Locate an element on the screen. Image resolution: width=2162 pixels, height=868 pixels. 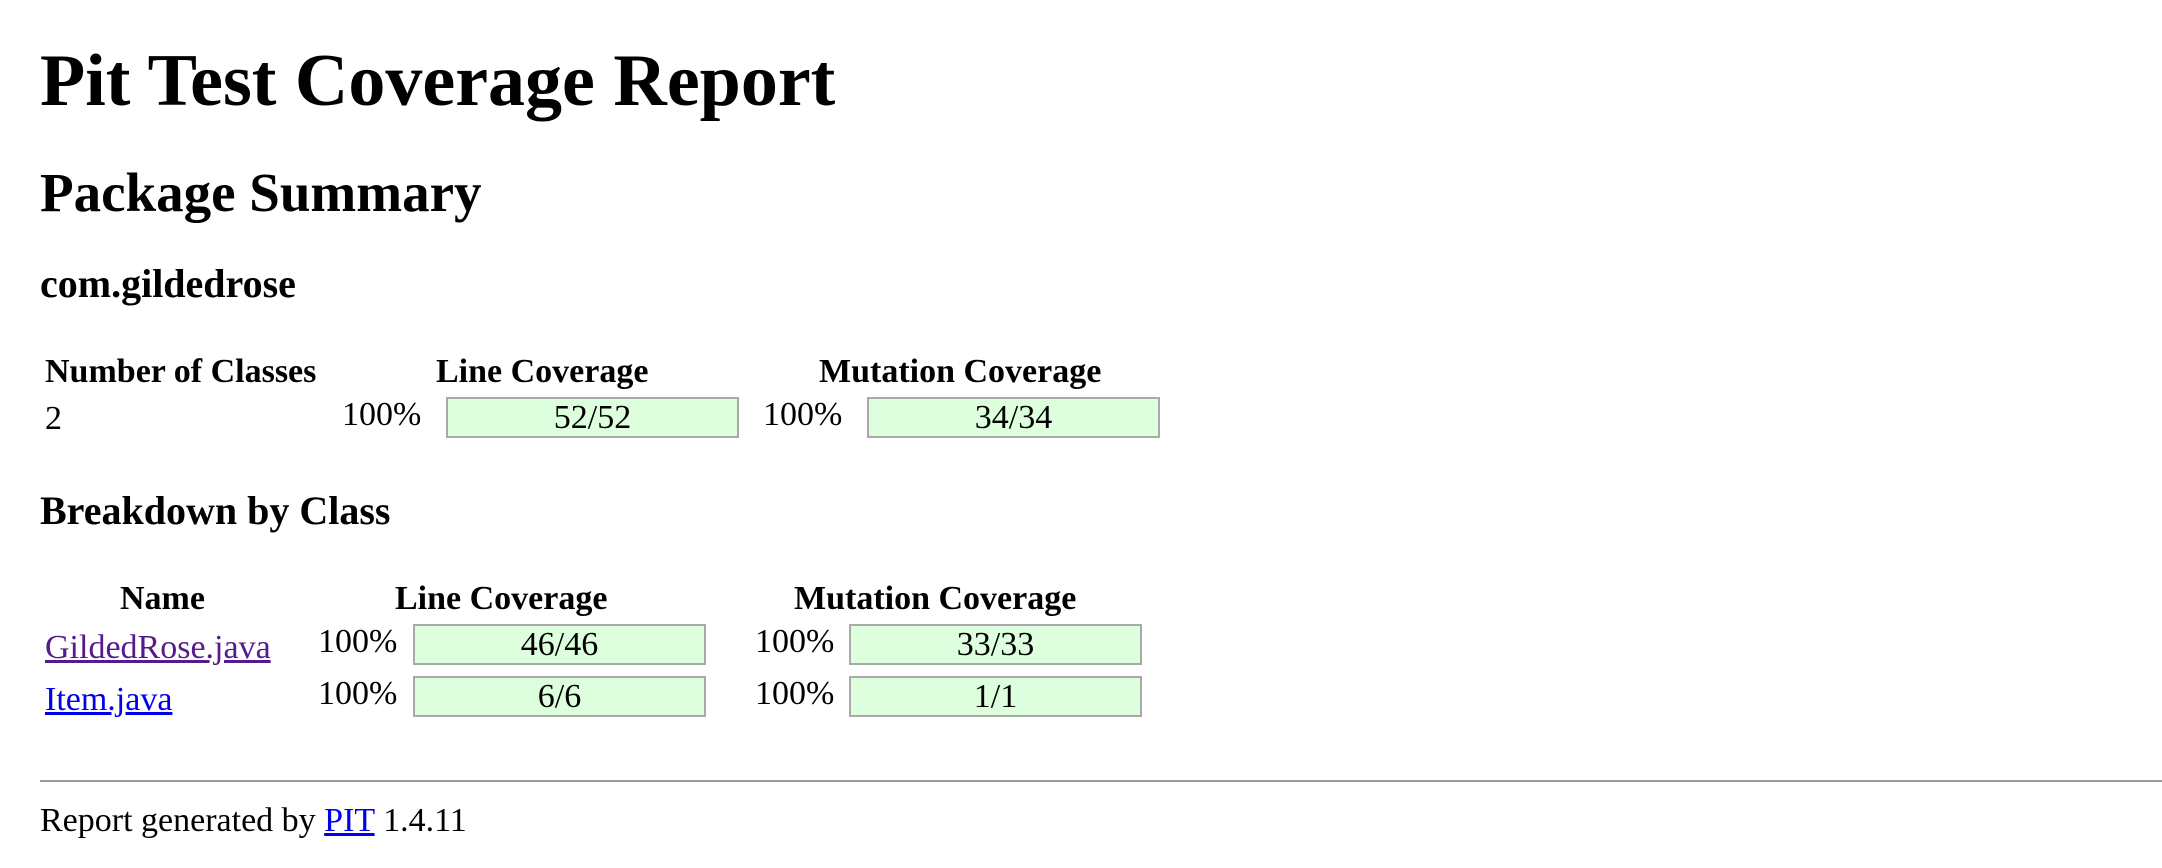
mutation-coverage-ratio: 33/33 is located at coordinates (995, 644).